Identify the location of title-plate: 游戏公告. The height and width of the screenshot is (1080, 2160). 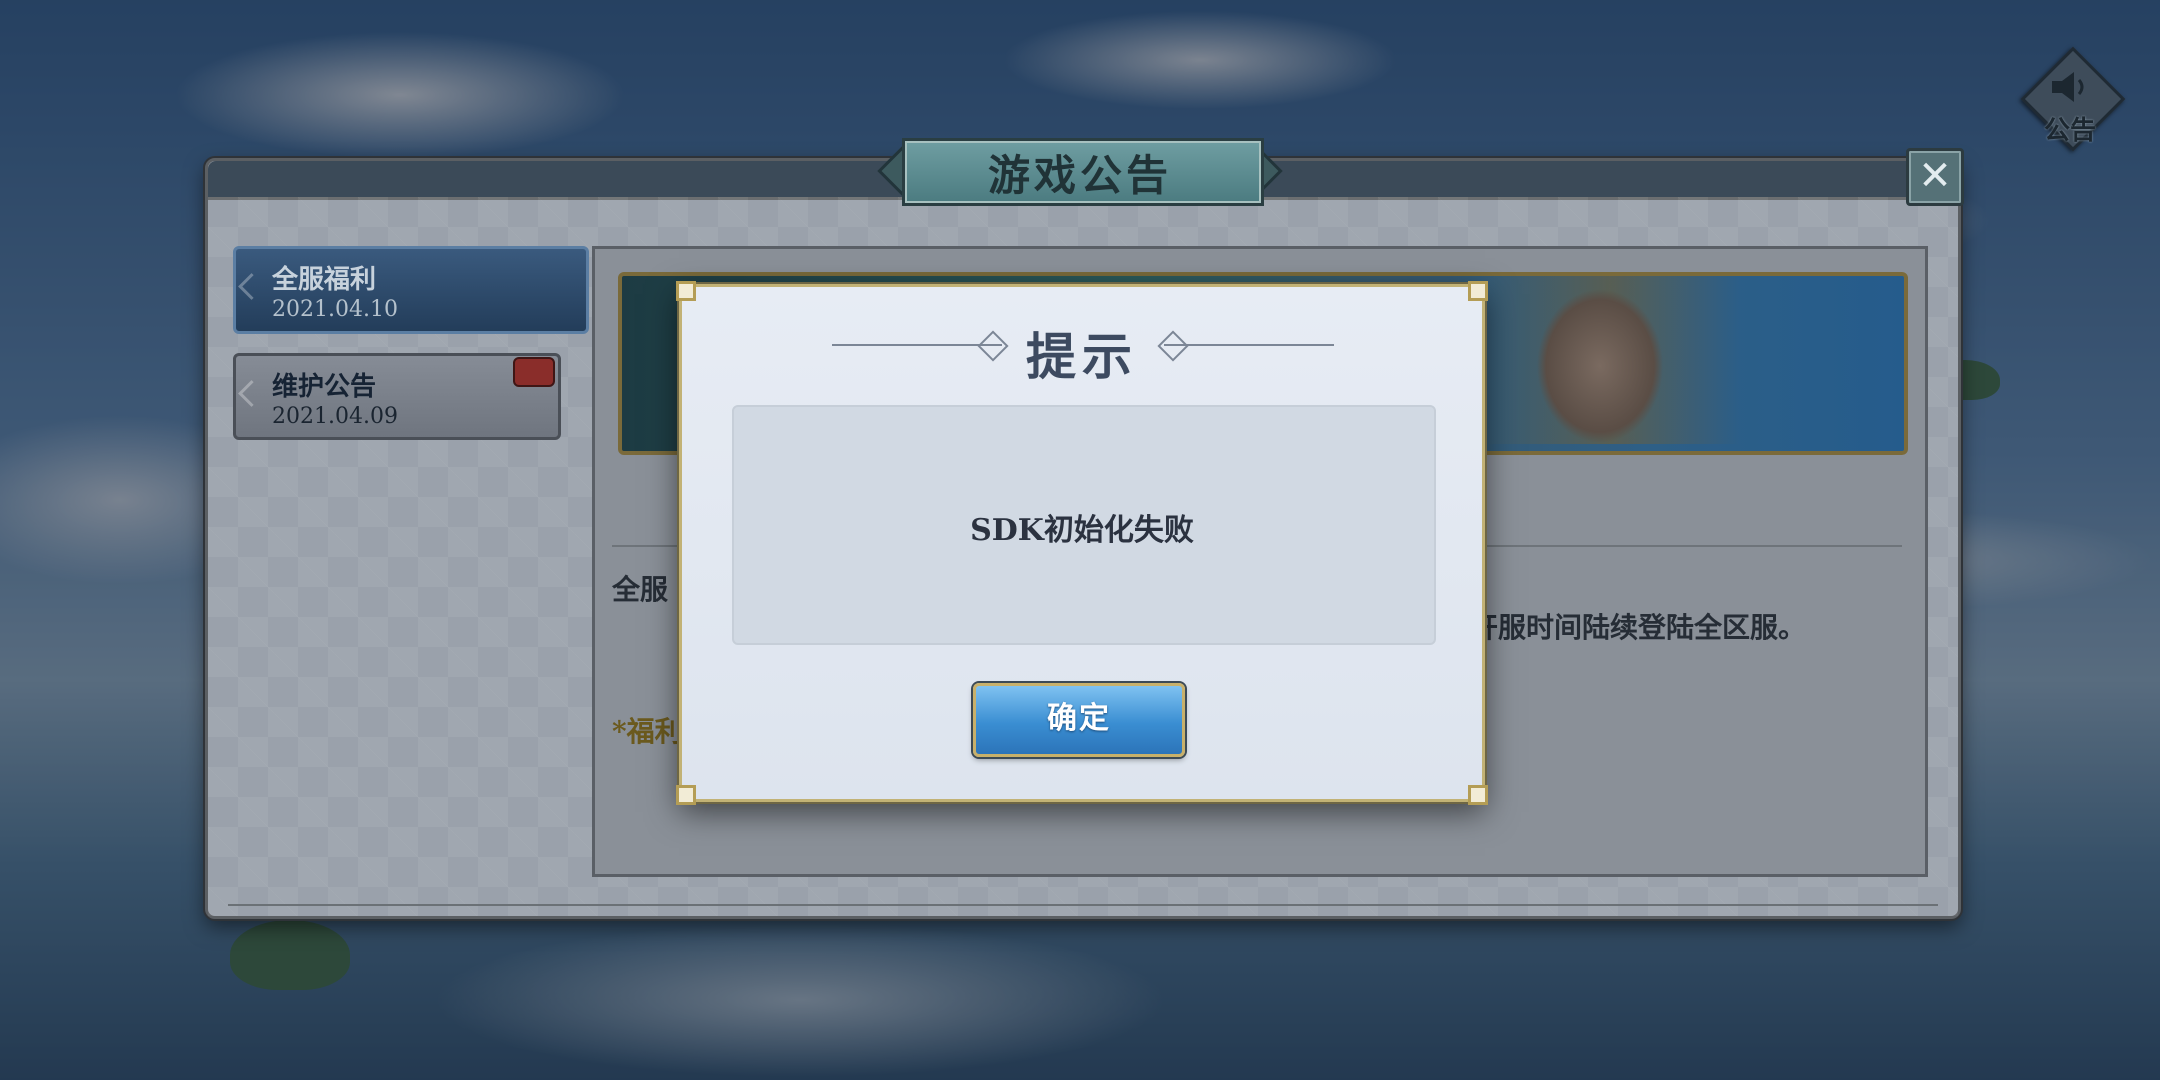
(1080, 170).